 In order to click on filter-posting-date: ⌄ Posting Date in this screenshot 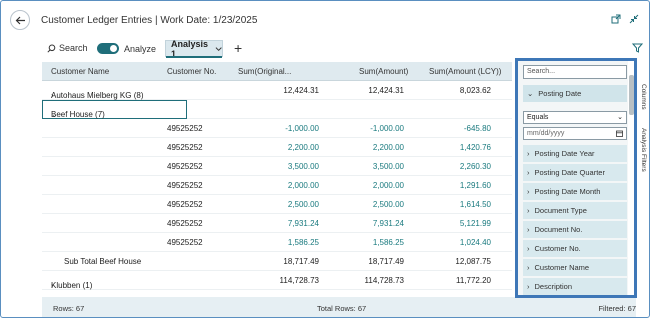, I will do `click(575, 93)`.